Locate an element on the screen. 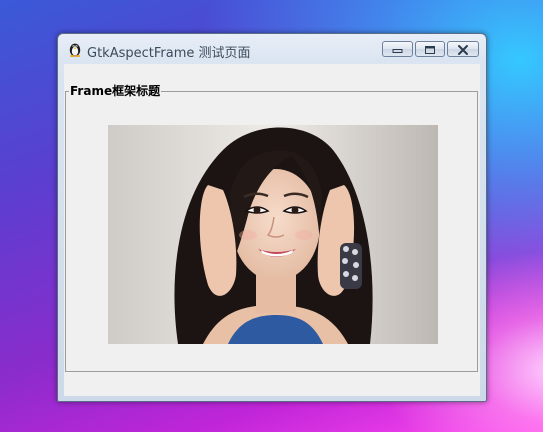 The height and width of the screenshot is (432, 543). minimize-icon is located at coordinates (397, 51).